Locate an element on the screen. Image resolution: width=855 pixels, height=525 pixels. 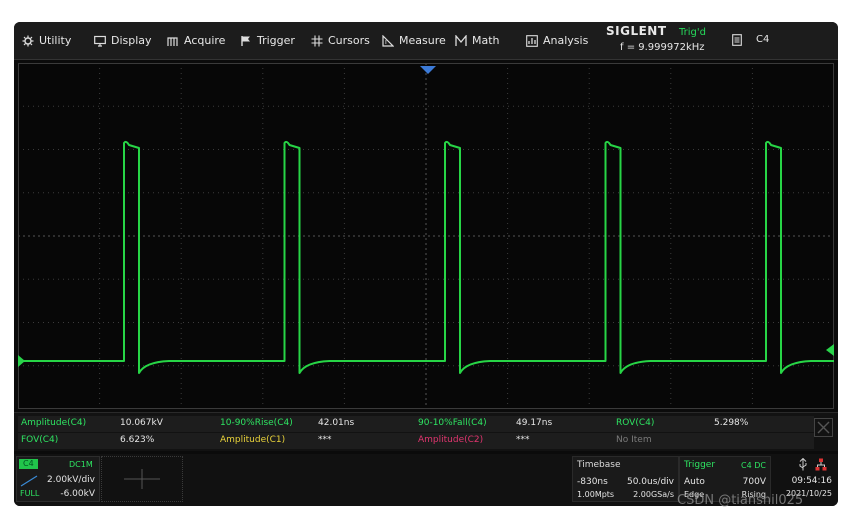
measurement-value: 6.623% is located at coordinates (137, 440).